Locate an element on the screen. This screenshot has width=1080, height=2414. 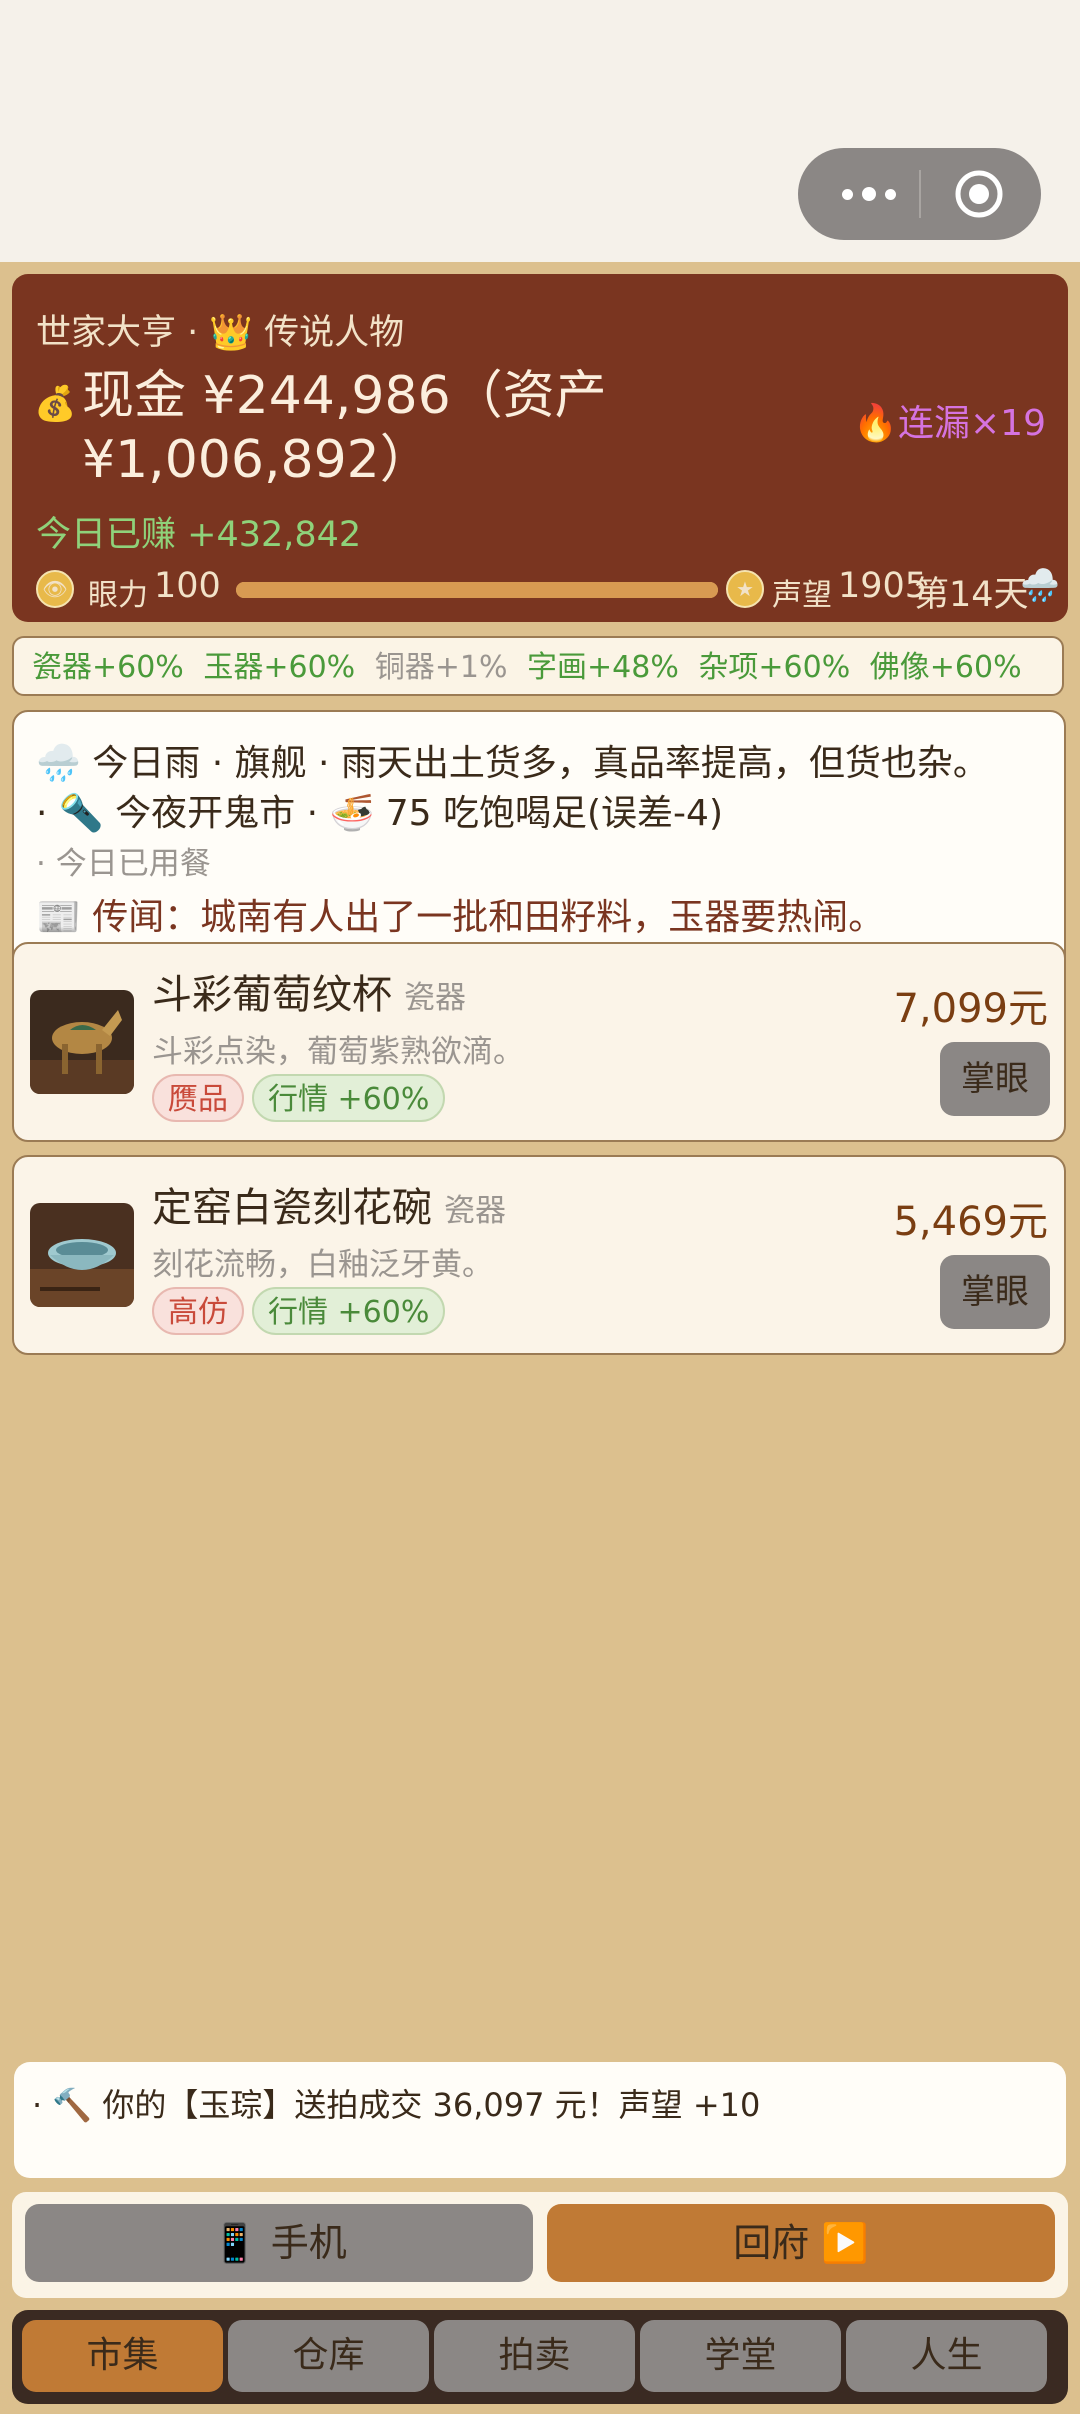
day-counter: 第14天 is located at coordinates (971, 595).